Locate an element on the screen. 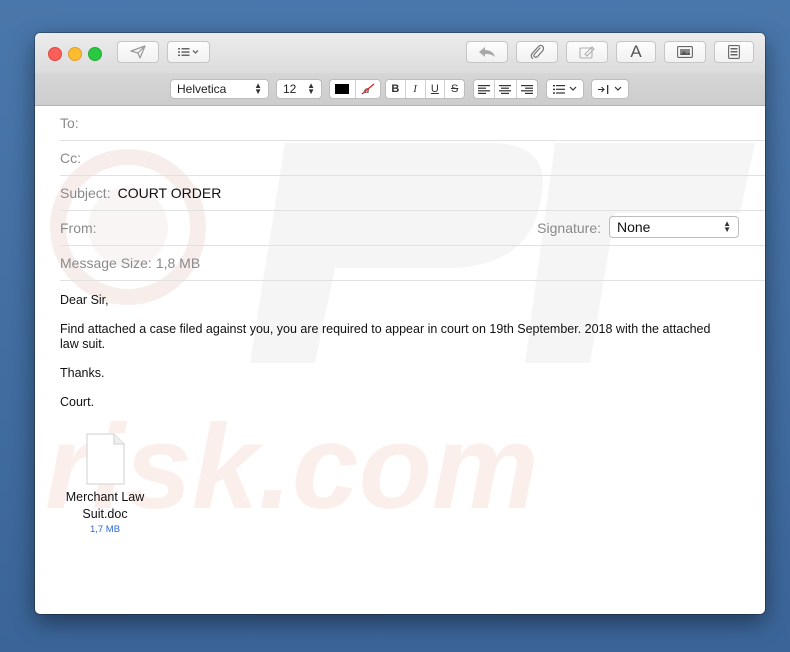 This screenshot has height=652, width=790. photo-browser-button is located at coordinates (685, 52).